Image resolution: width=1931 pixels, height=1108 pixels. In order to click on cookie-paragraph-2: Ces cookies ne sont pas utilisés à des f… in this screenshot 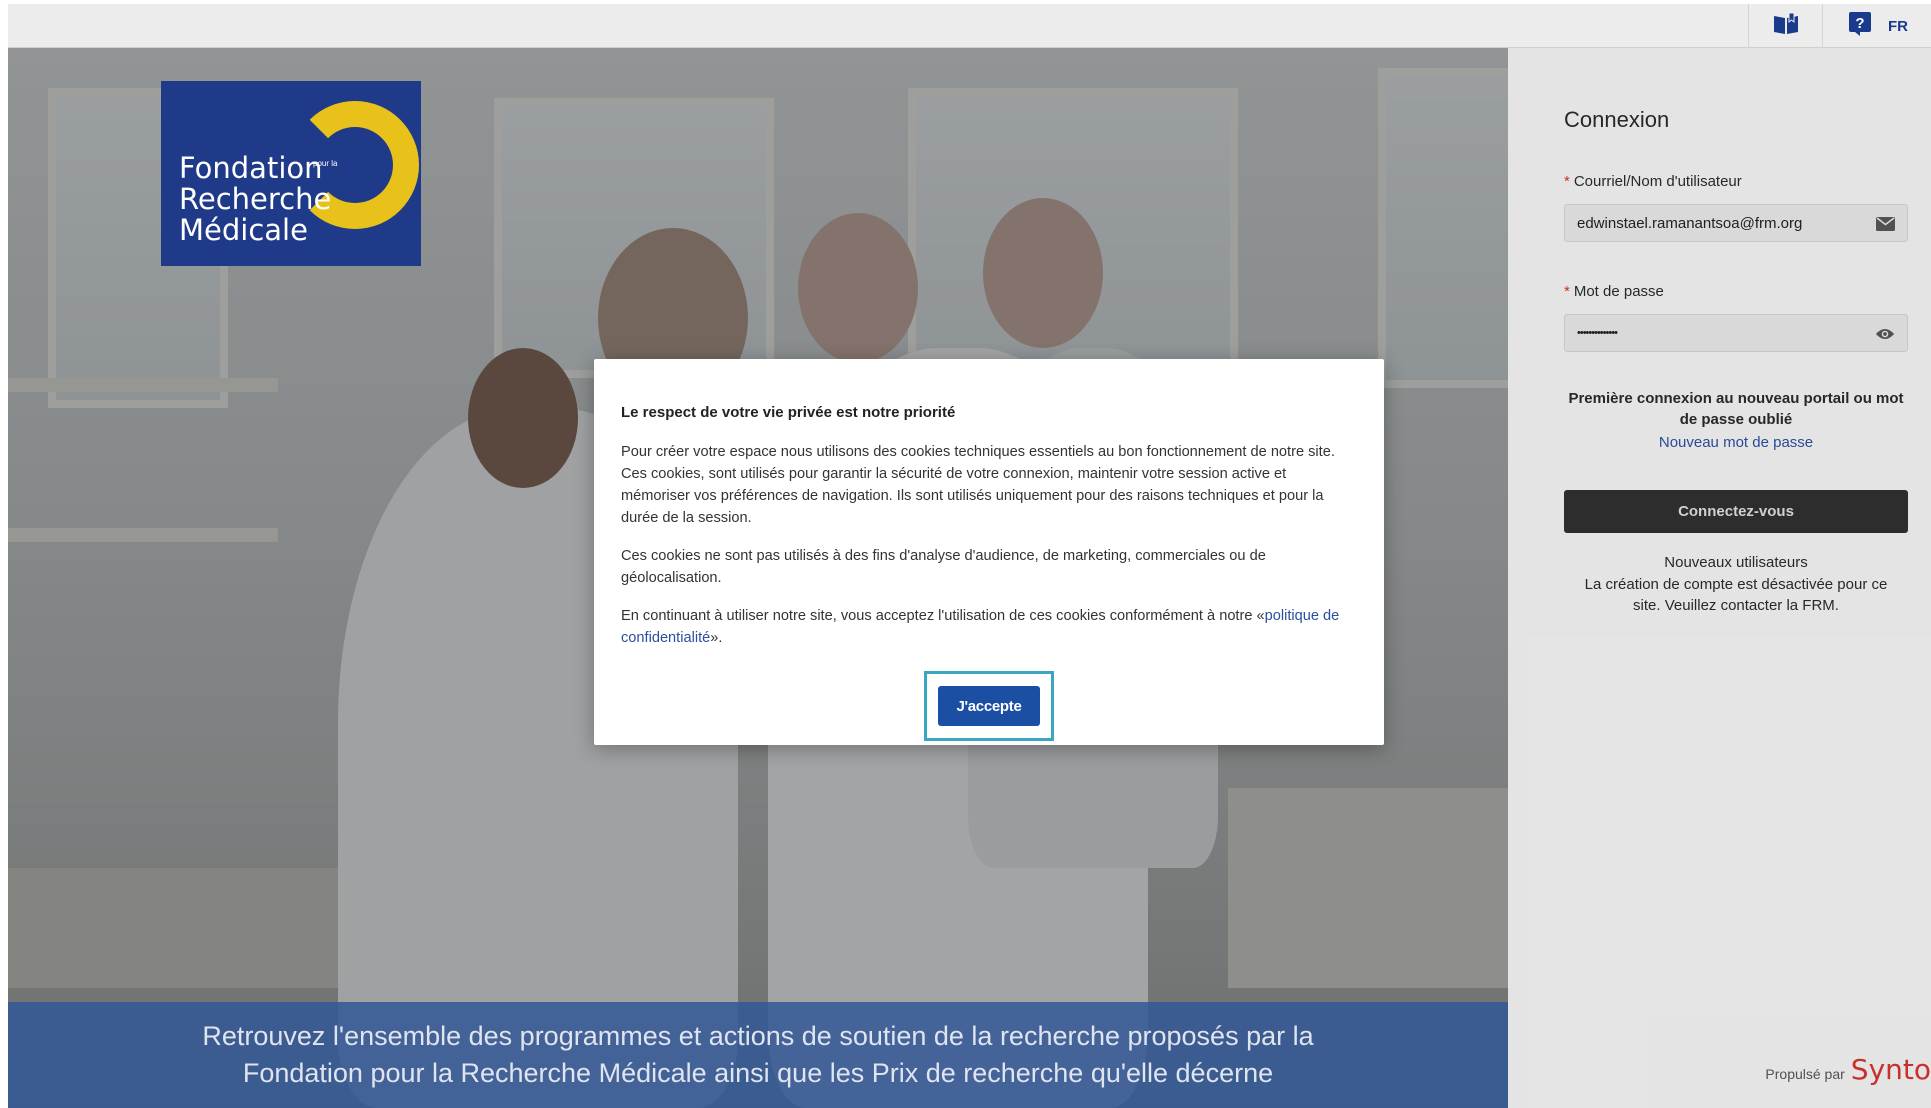, I will do `click(943, 567)`.